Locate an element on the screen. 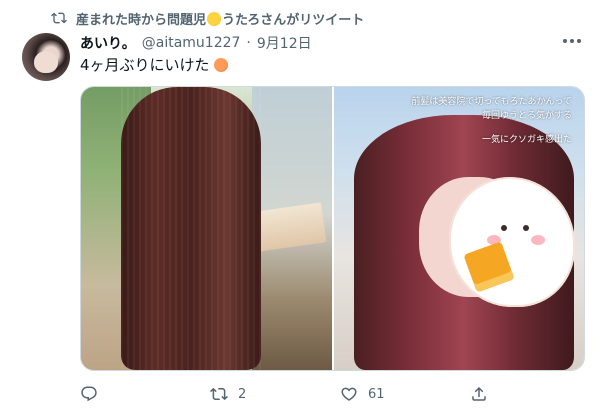 This screenshot has width=600, height=415. tweet-text: 4ヶ月ぶりにいけた is located at coordinates (154, 64).